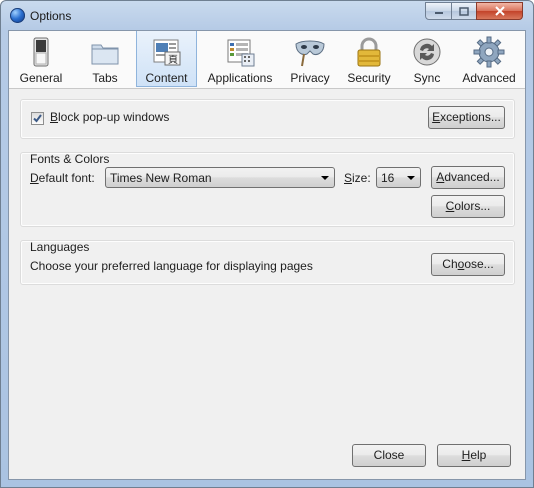 This screenshot has width=534, height=488. What do you see at coordinates (109, 117) in the screenshot?
I see `block-popups-label: Block pop-up windows` at bounding box center [109, 117].